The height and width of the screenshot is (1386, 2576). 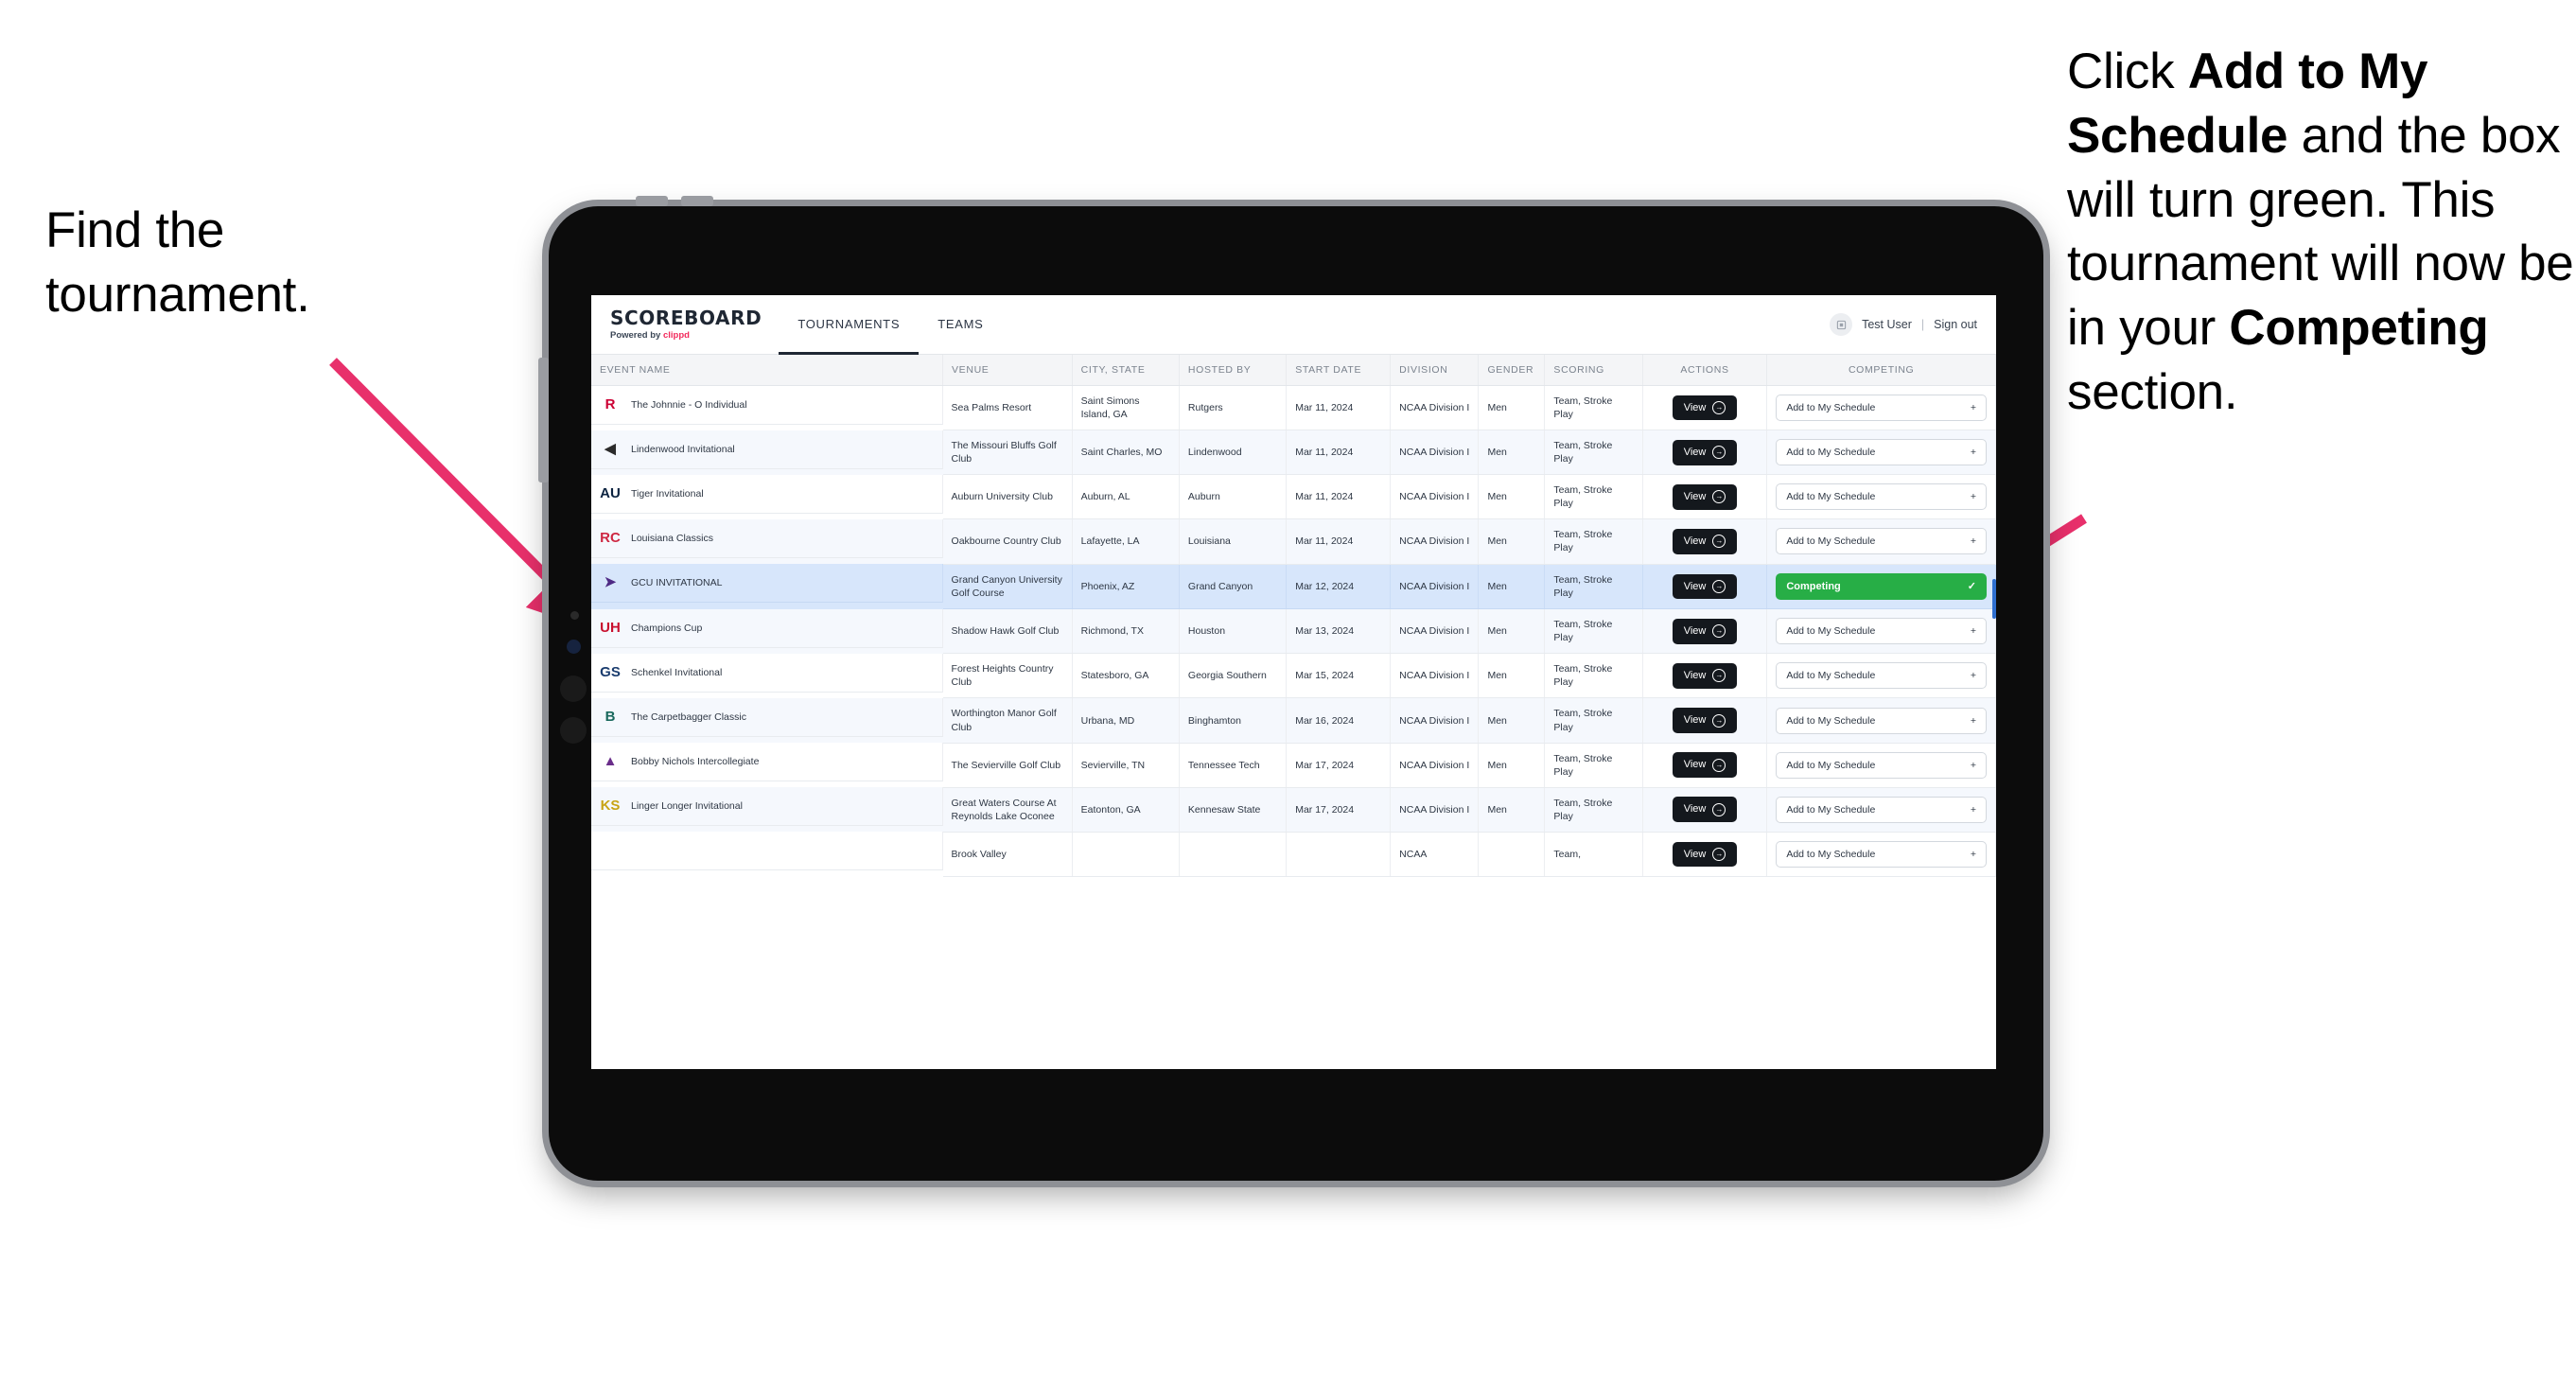 I want to click on competing-button: Competing ✓, so click(x=1882, y=586).